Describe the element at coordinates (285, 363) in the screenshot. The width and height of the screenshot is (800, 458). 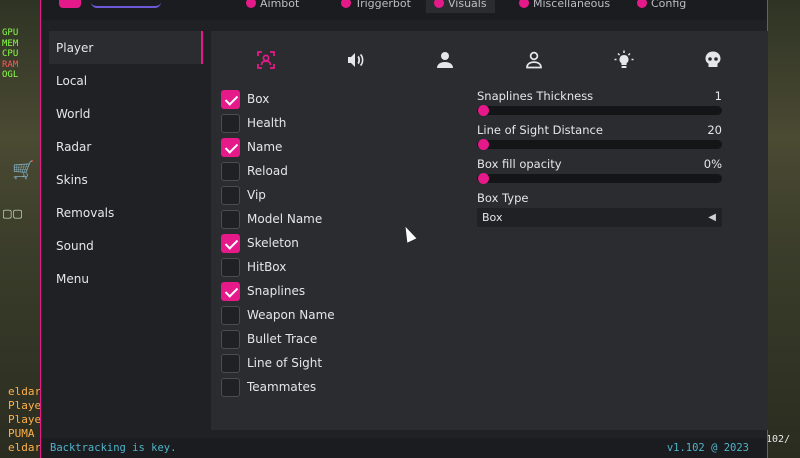
I see `option-label: Line of Sight` at that location.